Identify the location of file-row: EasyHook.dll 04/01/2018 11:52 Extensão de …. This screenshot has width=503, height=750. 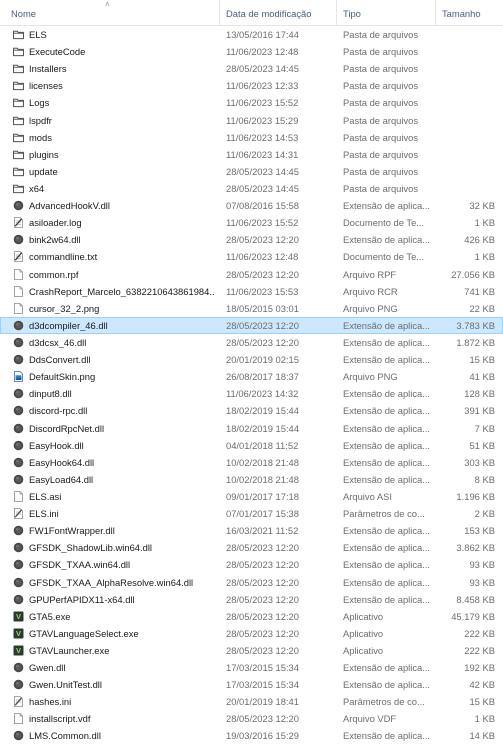
(251, 445).